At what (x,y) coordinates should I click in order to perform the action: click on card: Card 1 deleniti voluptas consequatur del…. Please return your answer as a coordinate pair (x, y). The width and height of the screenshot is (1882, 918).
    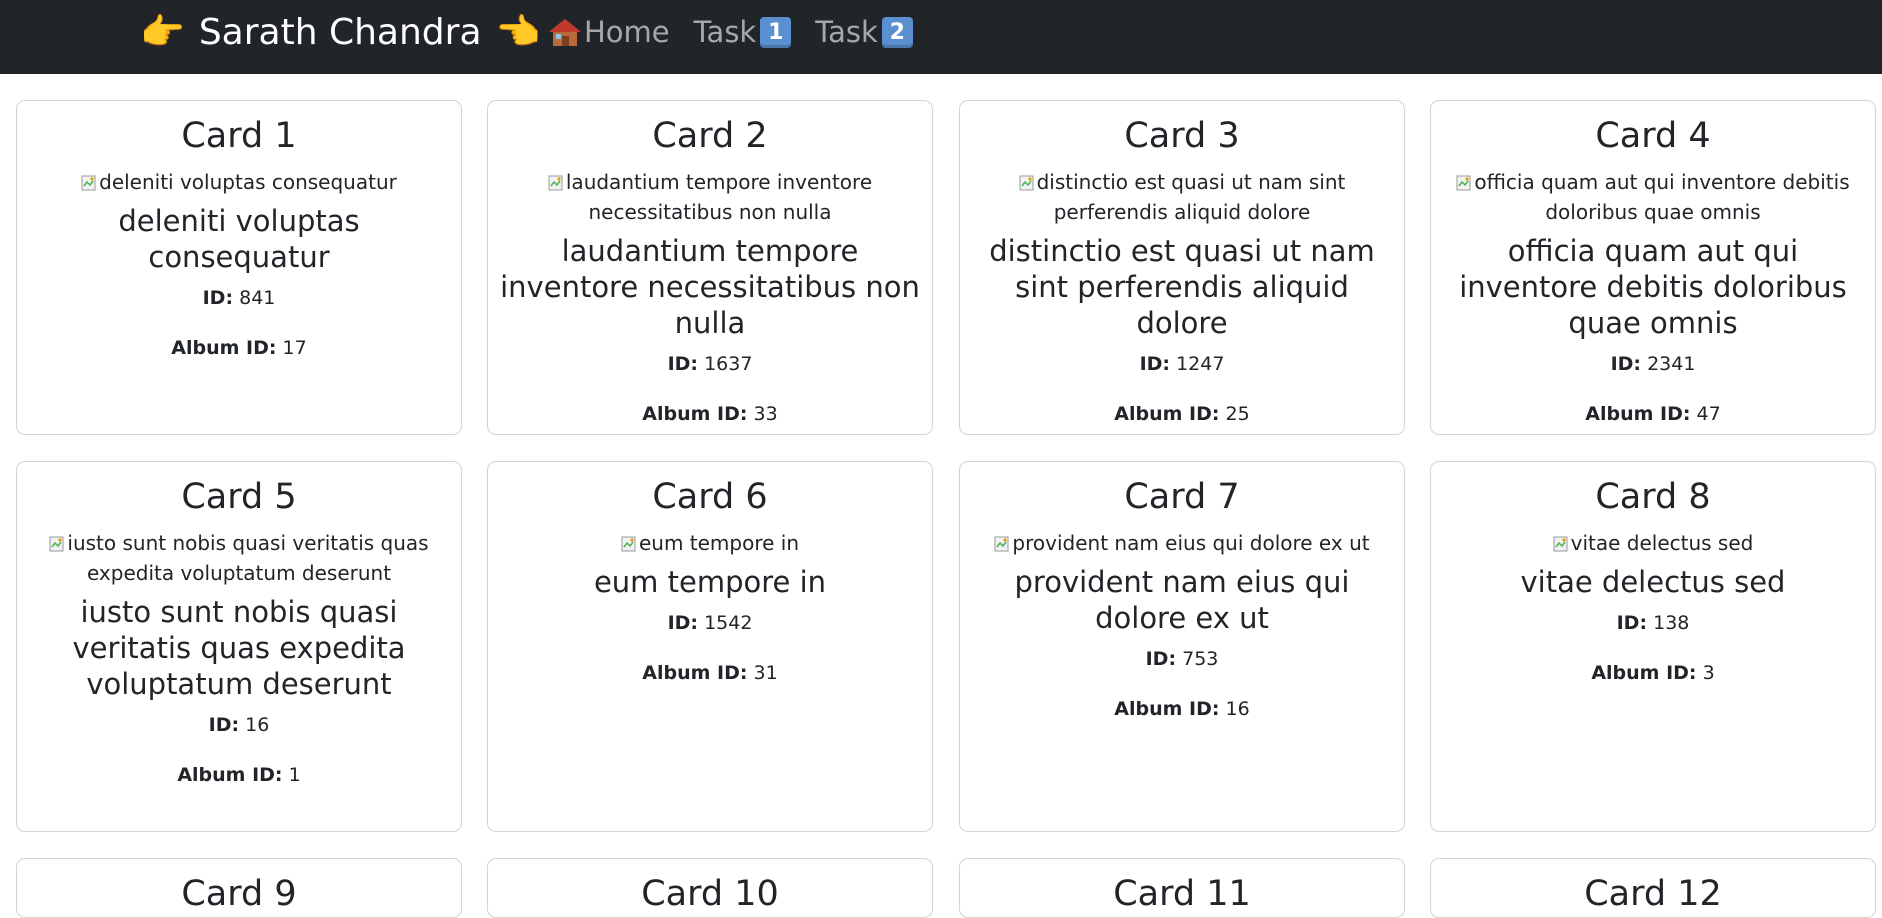
    Looking at the image, I should click on (239, 267).